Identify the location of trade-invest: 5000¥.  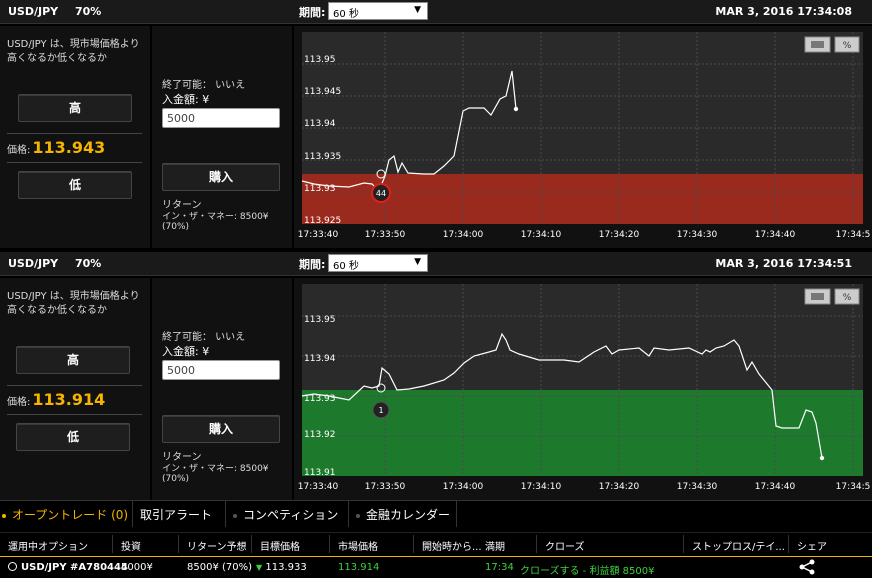
(137, 567).